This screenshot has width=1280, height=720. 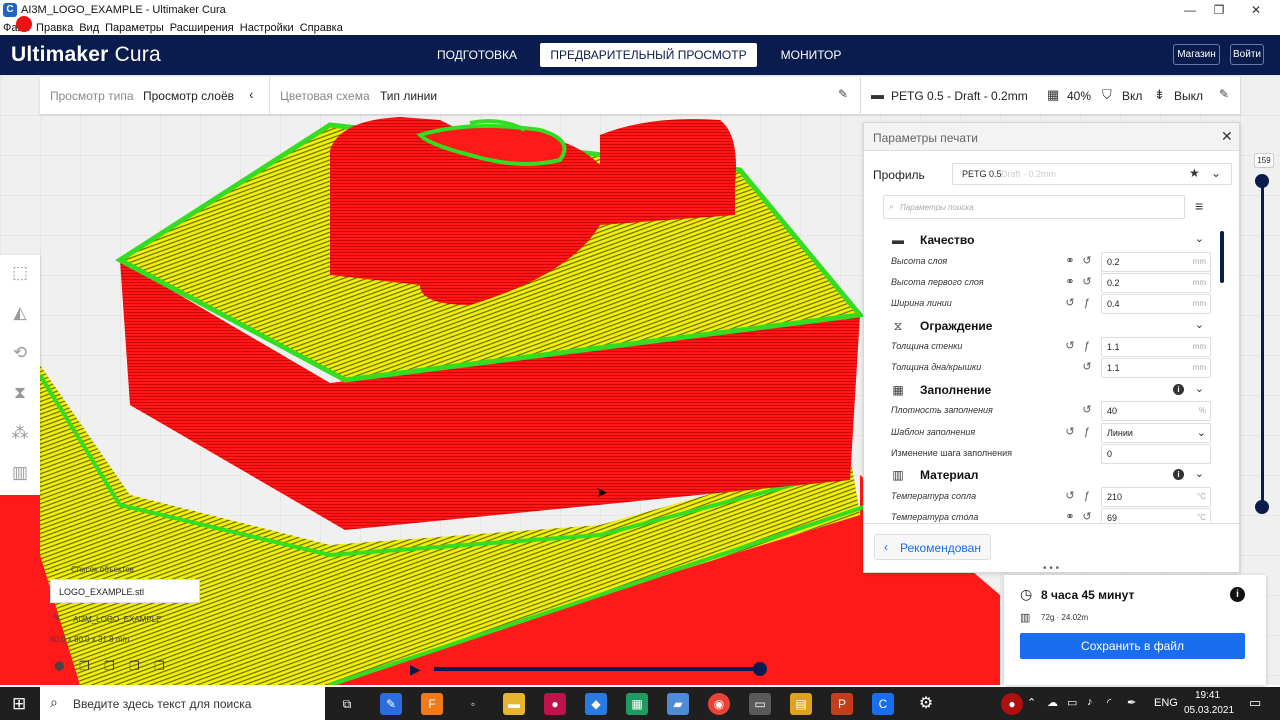 What do you see at coordinates (321, 28) in the screenshot?
I see `menu-help: Справка` at bounding box center [321, 28].